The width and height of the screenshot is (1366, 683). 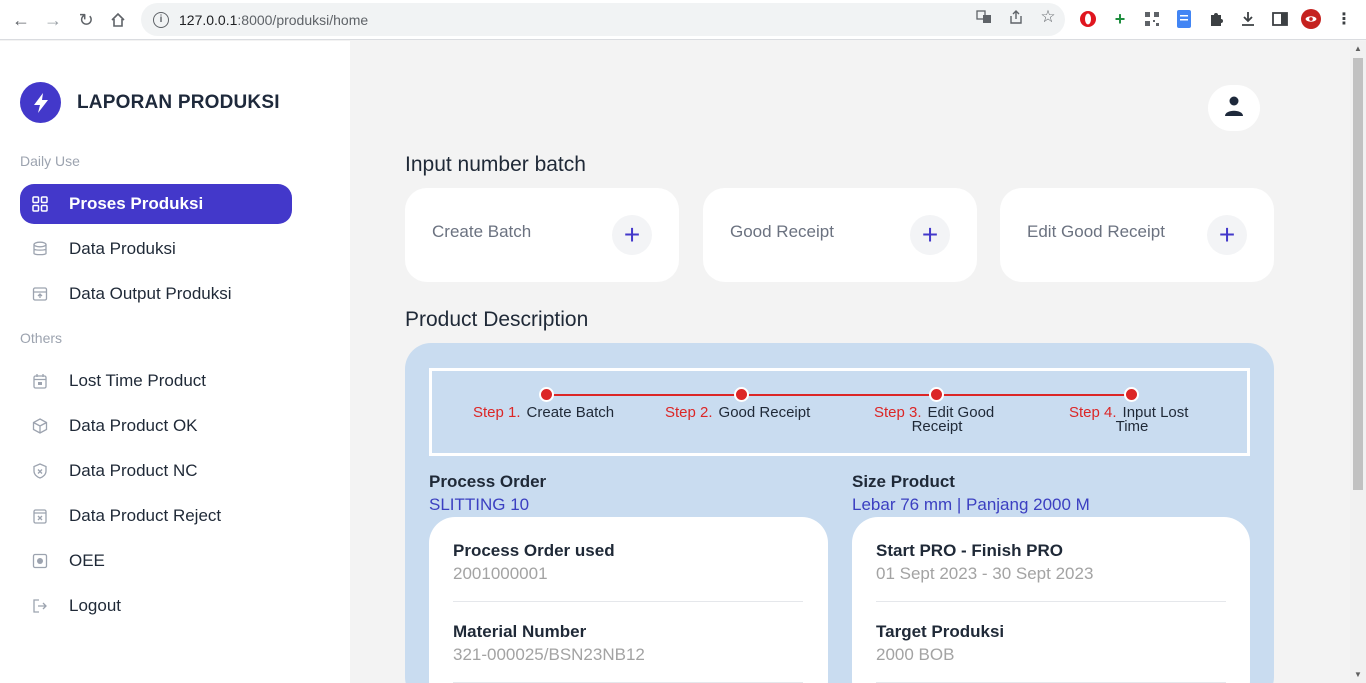 What do you see at coordinates (1131, 394) in the screenshot?
I see `step-4-dot` at bounding box center [1131, 394].